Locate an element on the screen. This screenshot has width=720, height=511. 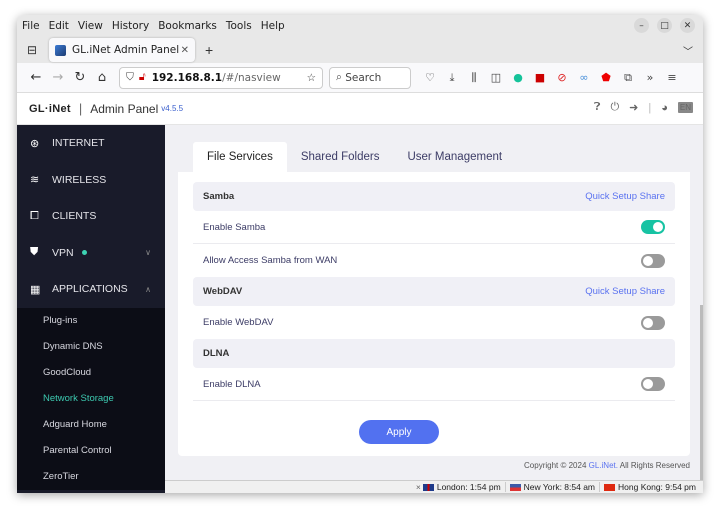
search-icon: ⌕ is located at coordinates (339, 77).